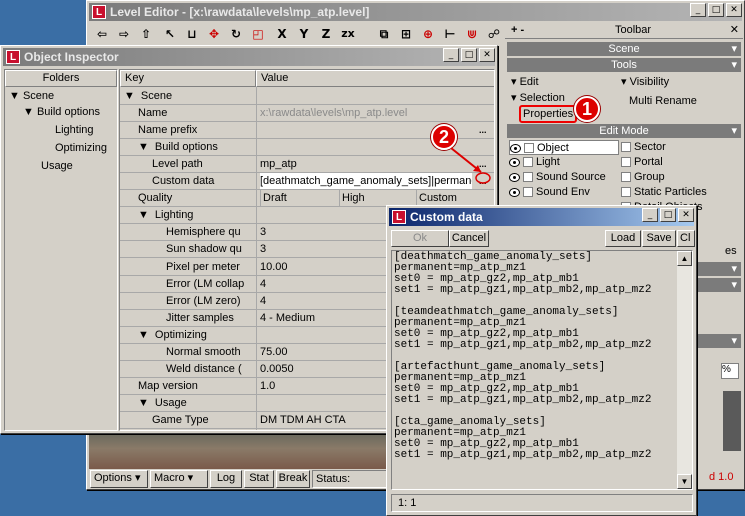 This screenshot has width=745, height=516. I want to click on log-button: Log, so click(226, 479).